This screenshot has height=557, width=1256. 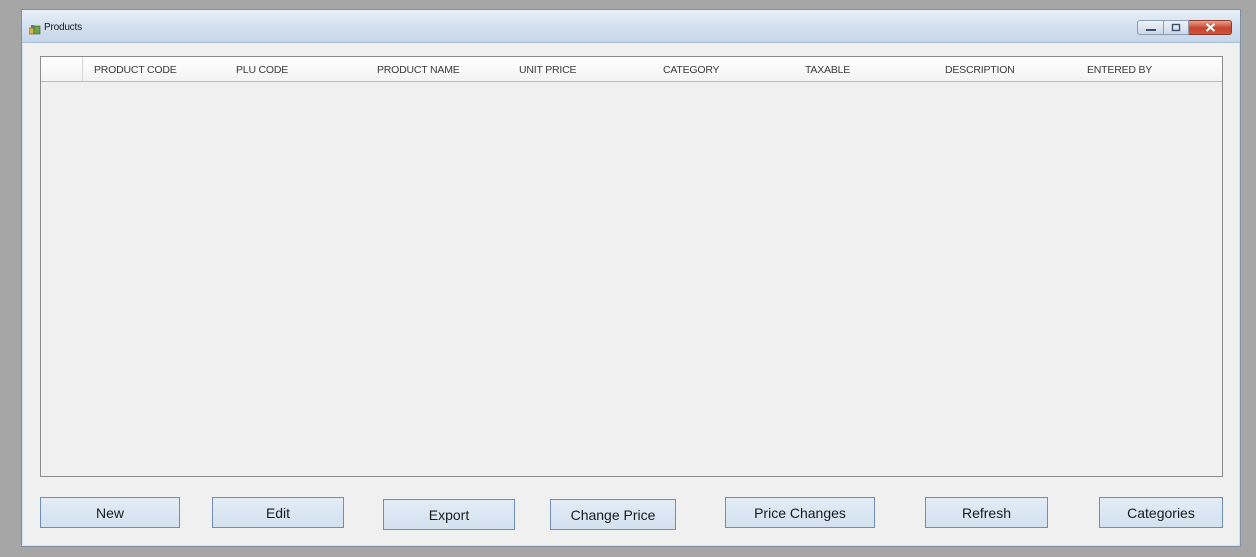 What do you see at coordinates (262, 70) in the screenshot?
I see `column-header-plu-code: PLU CODE` at bounding box center [262, 70].